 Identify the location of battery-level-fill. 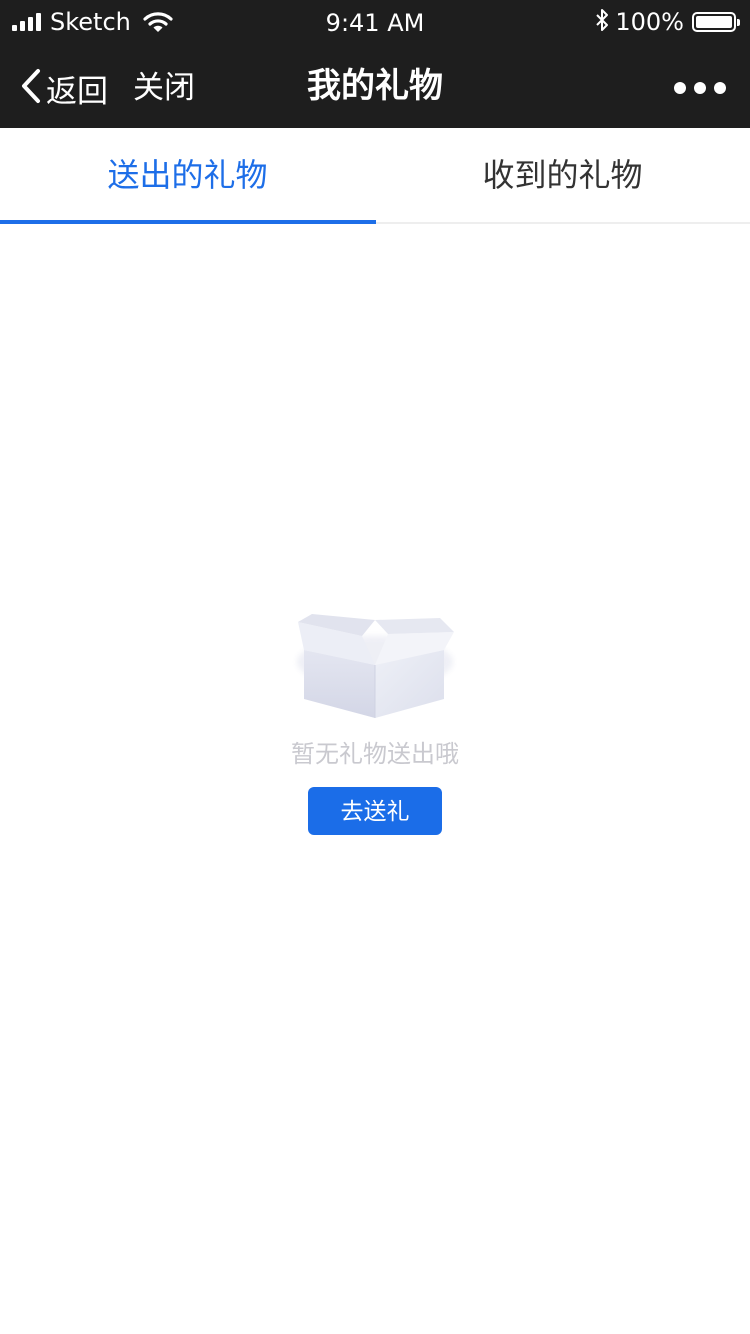
(714, 22).